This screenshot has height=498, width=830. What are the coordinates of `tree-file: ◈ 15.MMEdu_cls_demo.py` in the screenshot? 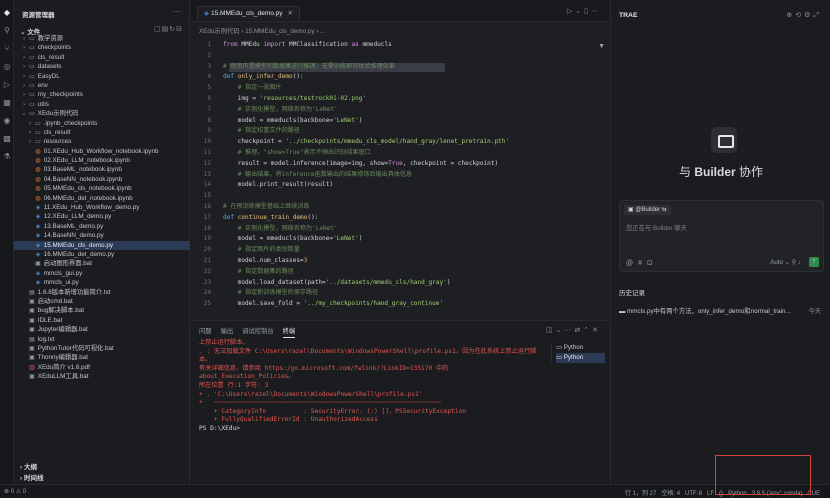 It's located at (102, 245).